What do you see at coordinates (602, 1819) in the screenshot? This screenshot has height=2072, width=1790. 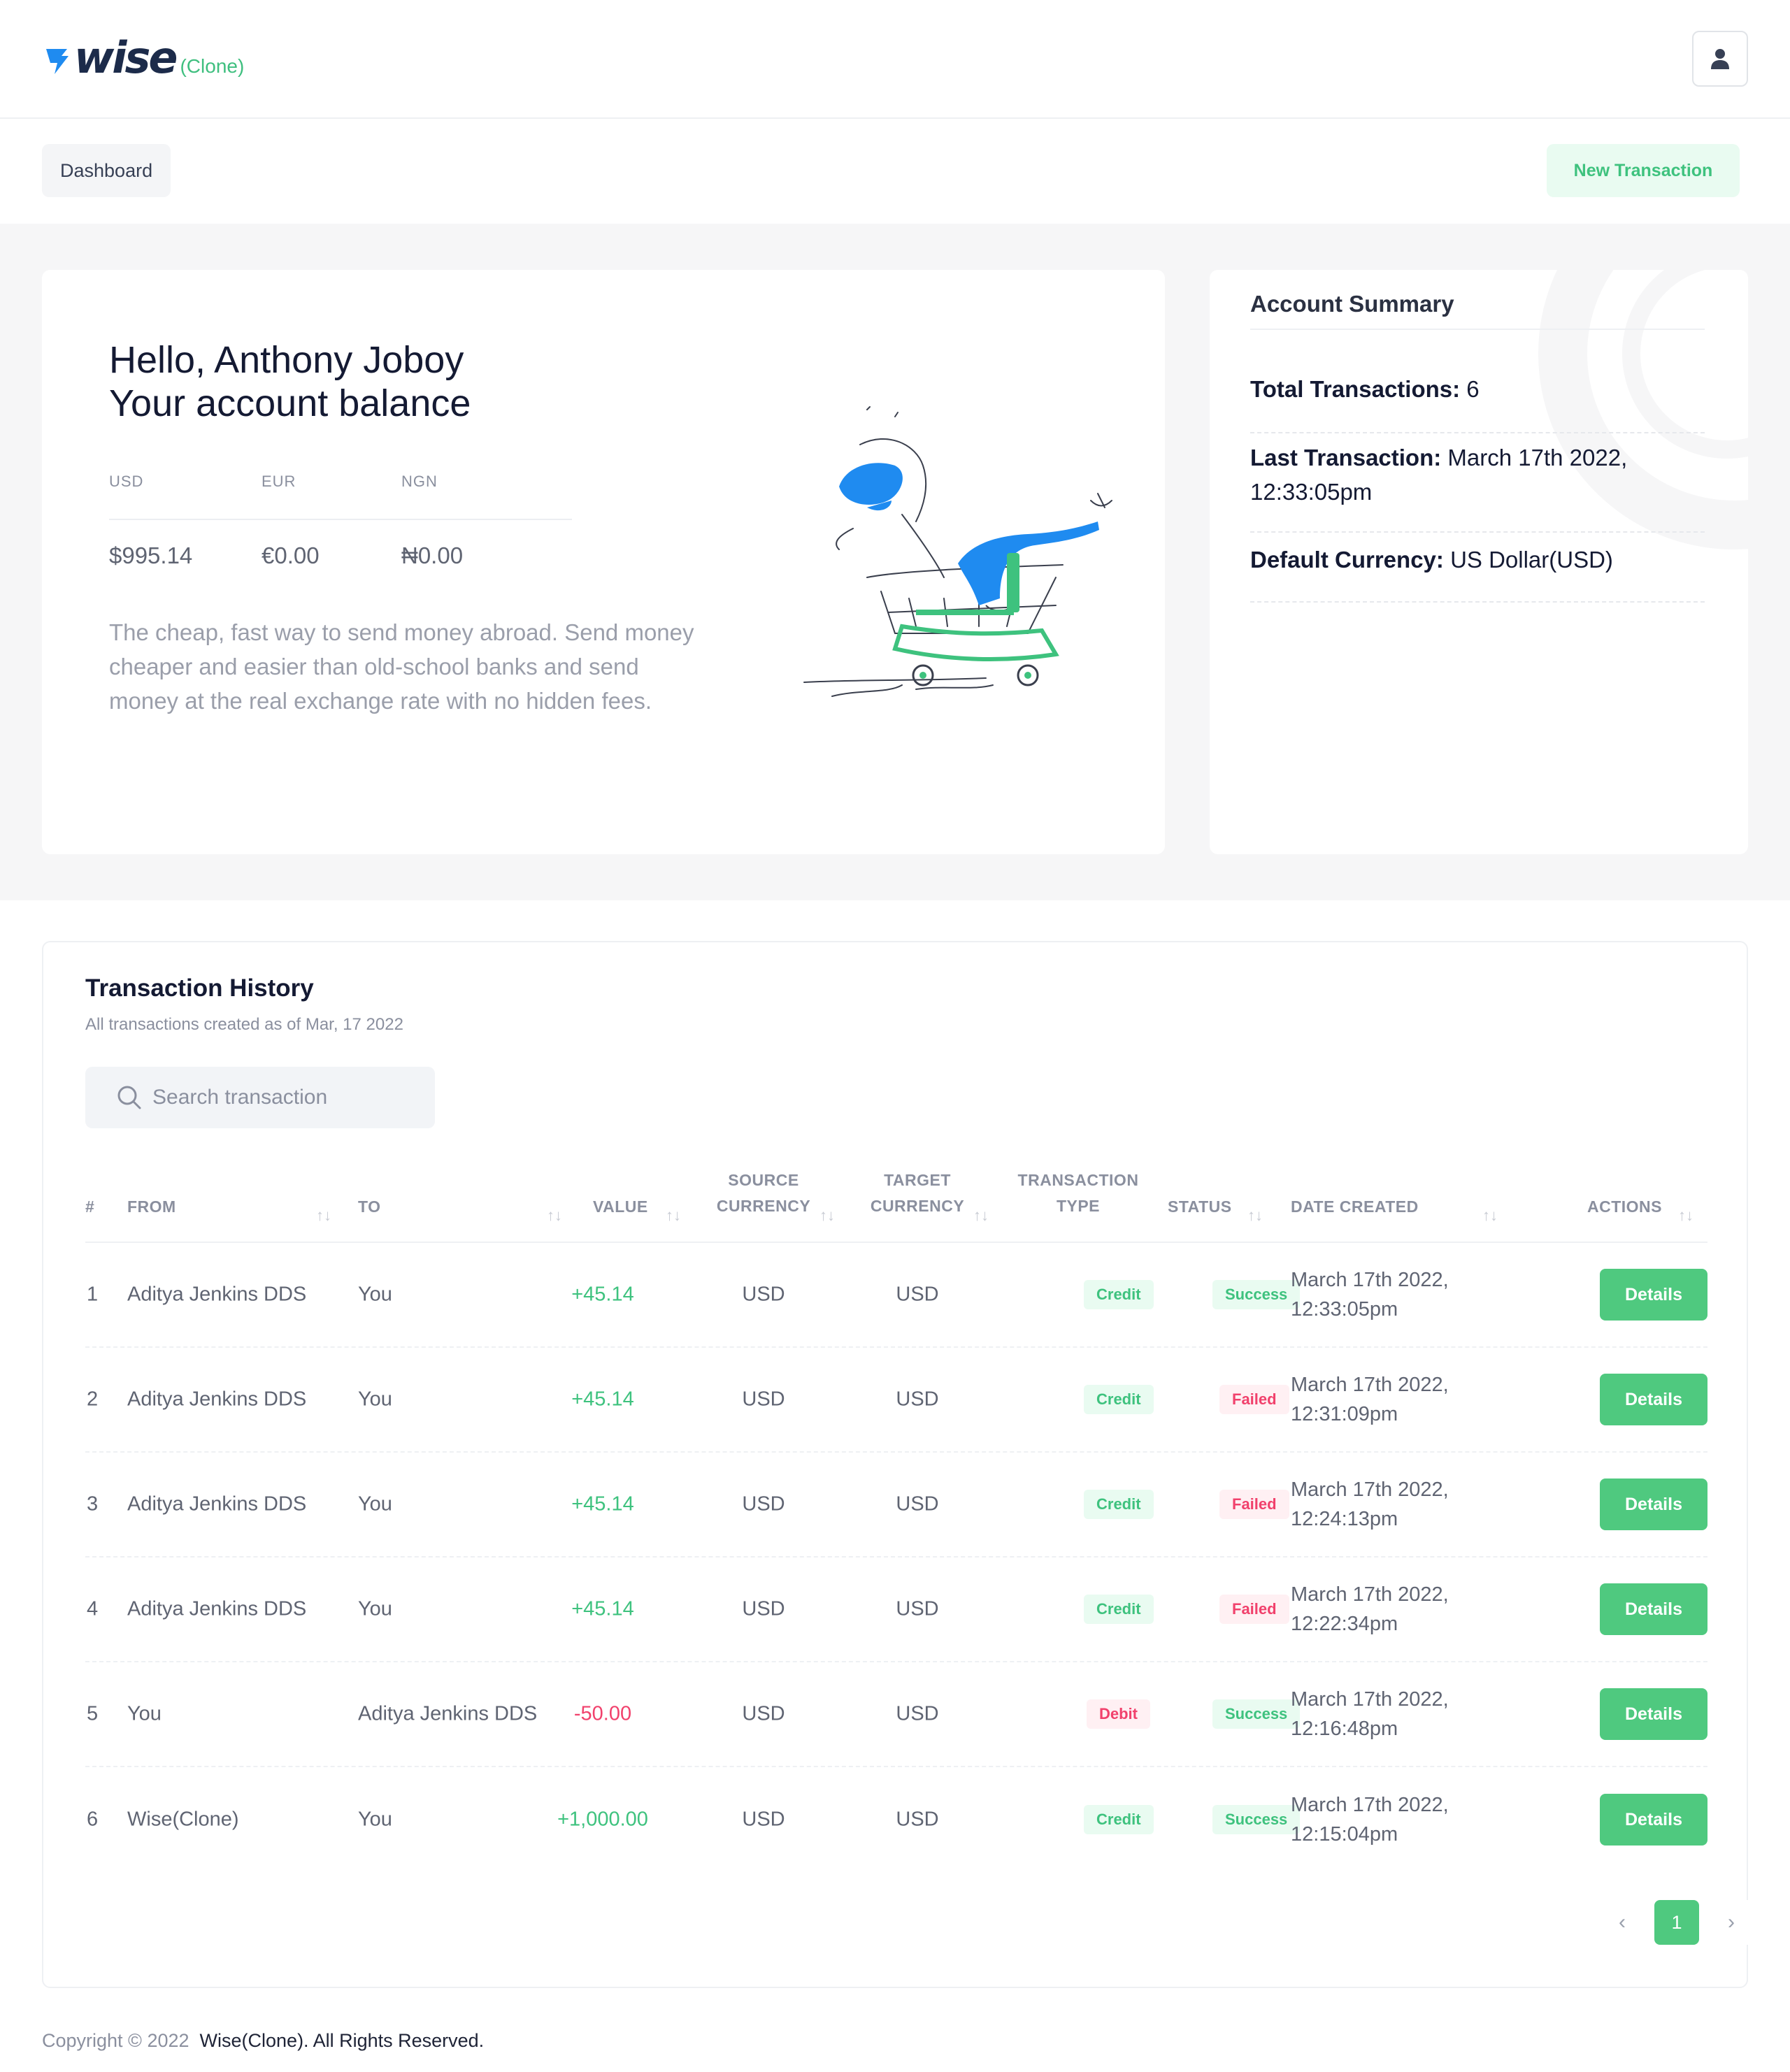 I see `row-value: +1,000.00` at bounding box center [602, 1819].